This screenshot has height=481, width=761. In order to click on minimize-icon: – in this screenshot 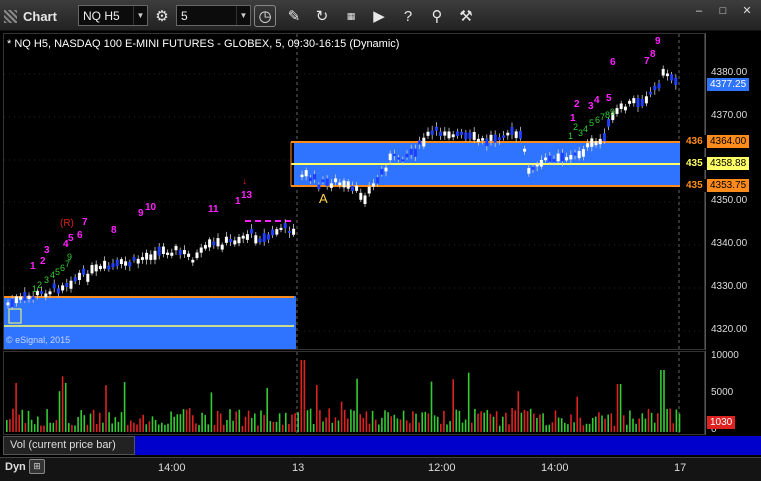, I will do `click(699, 10)`.